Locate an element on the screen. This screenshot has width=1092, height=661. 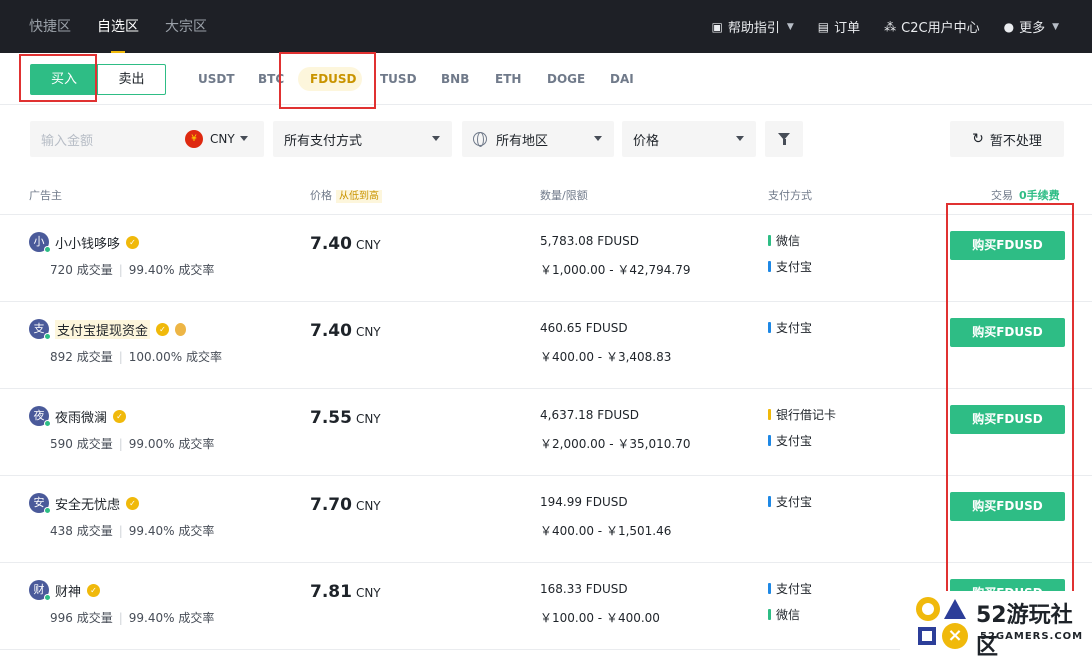
avatar: 安 is located at coordinates (40, 503).